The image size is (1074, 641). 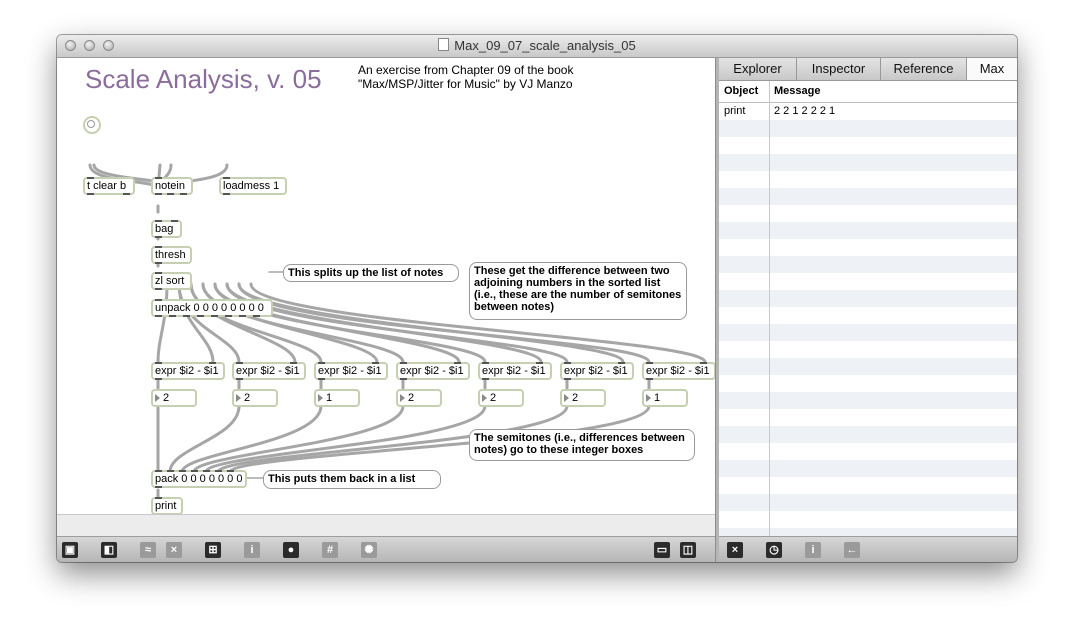 I want to click on tab-reference: Reference, so click(x=924, y=69).